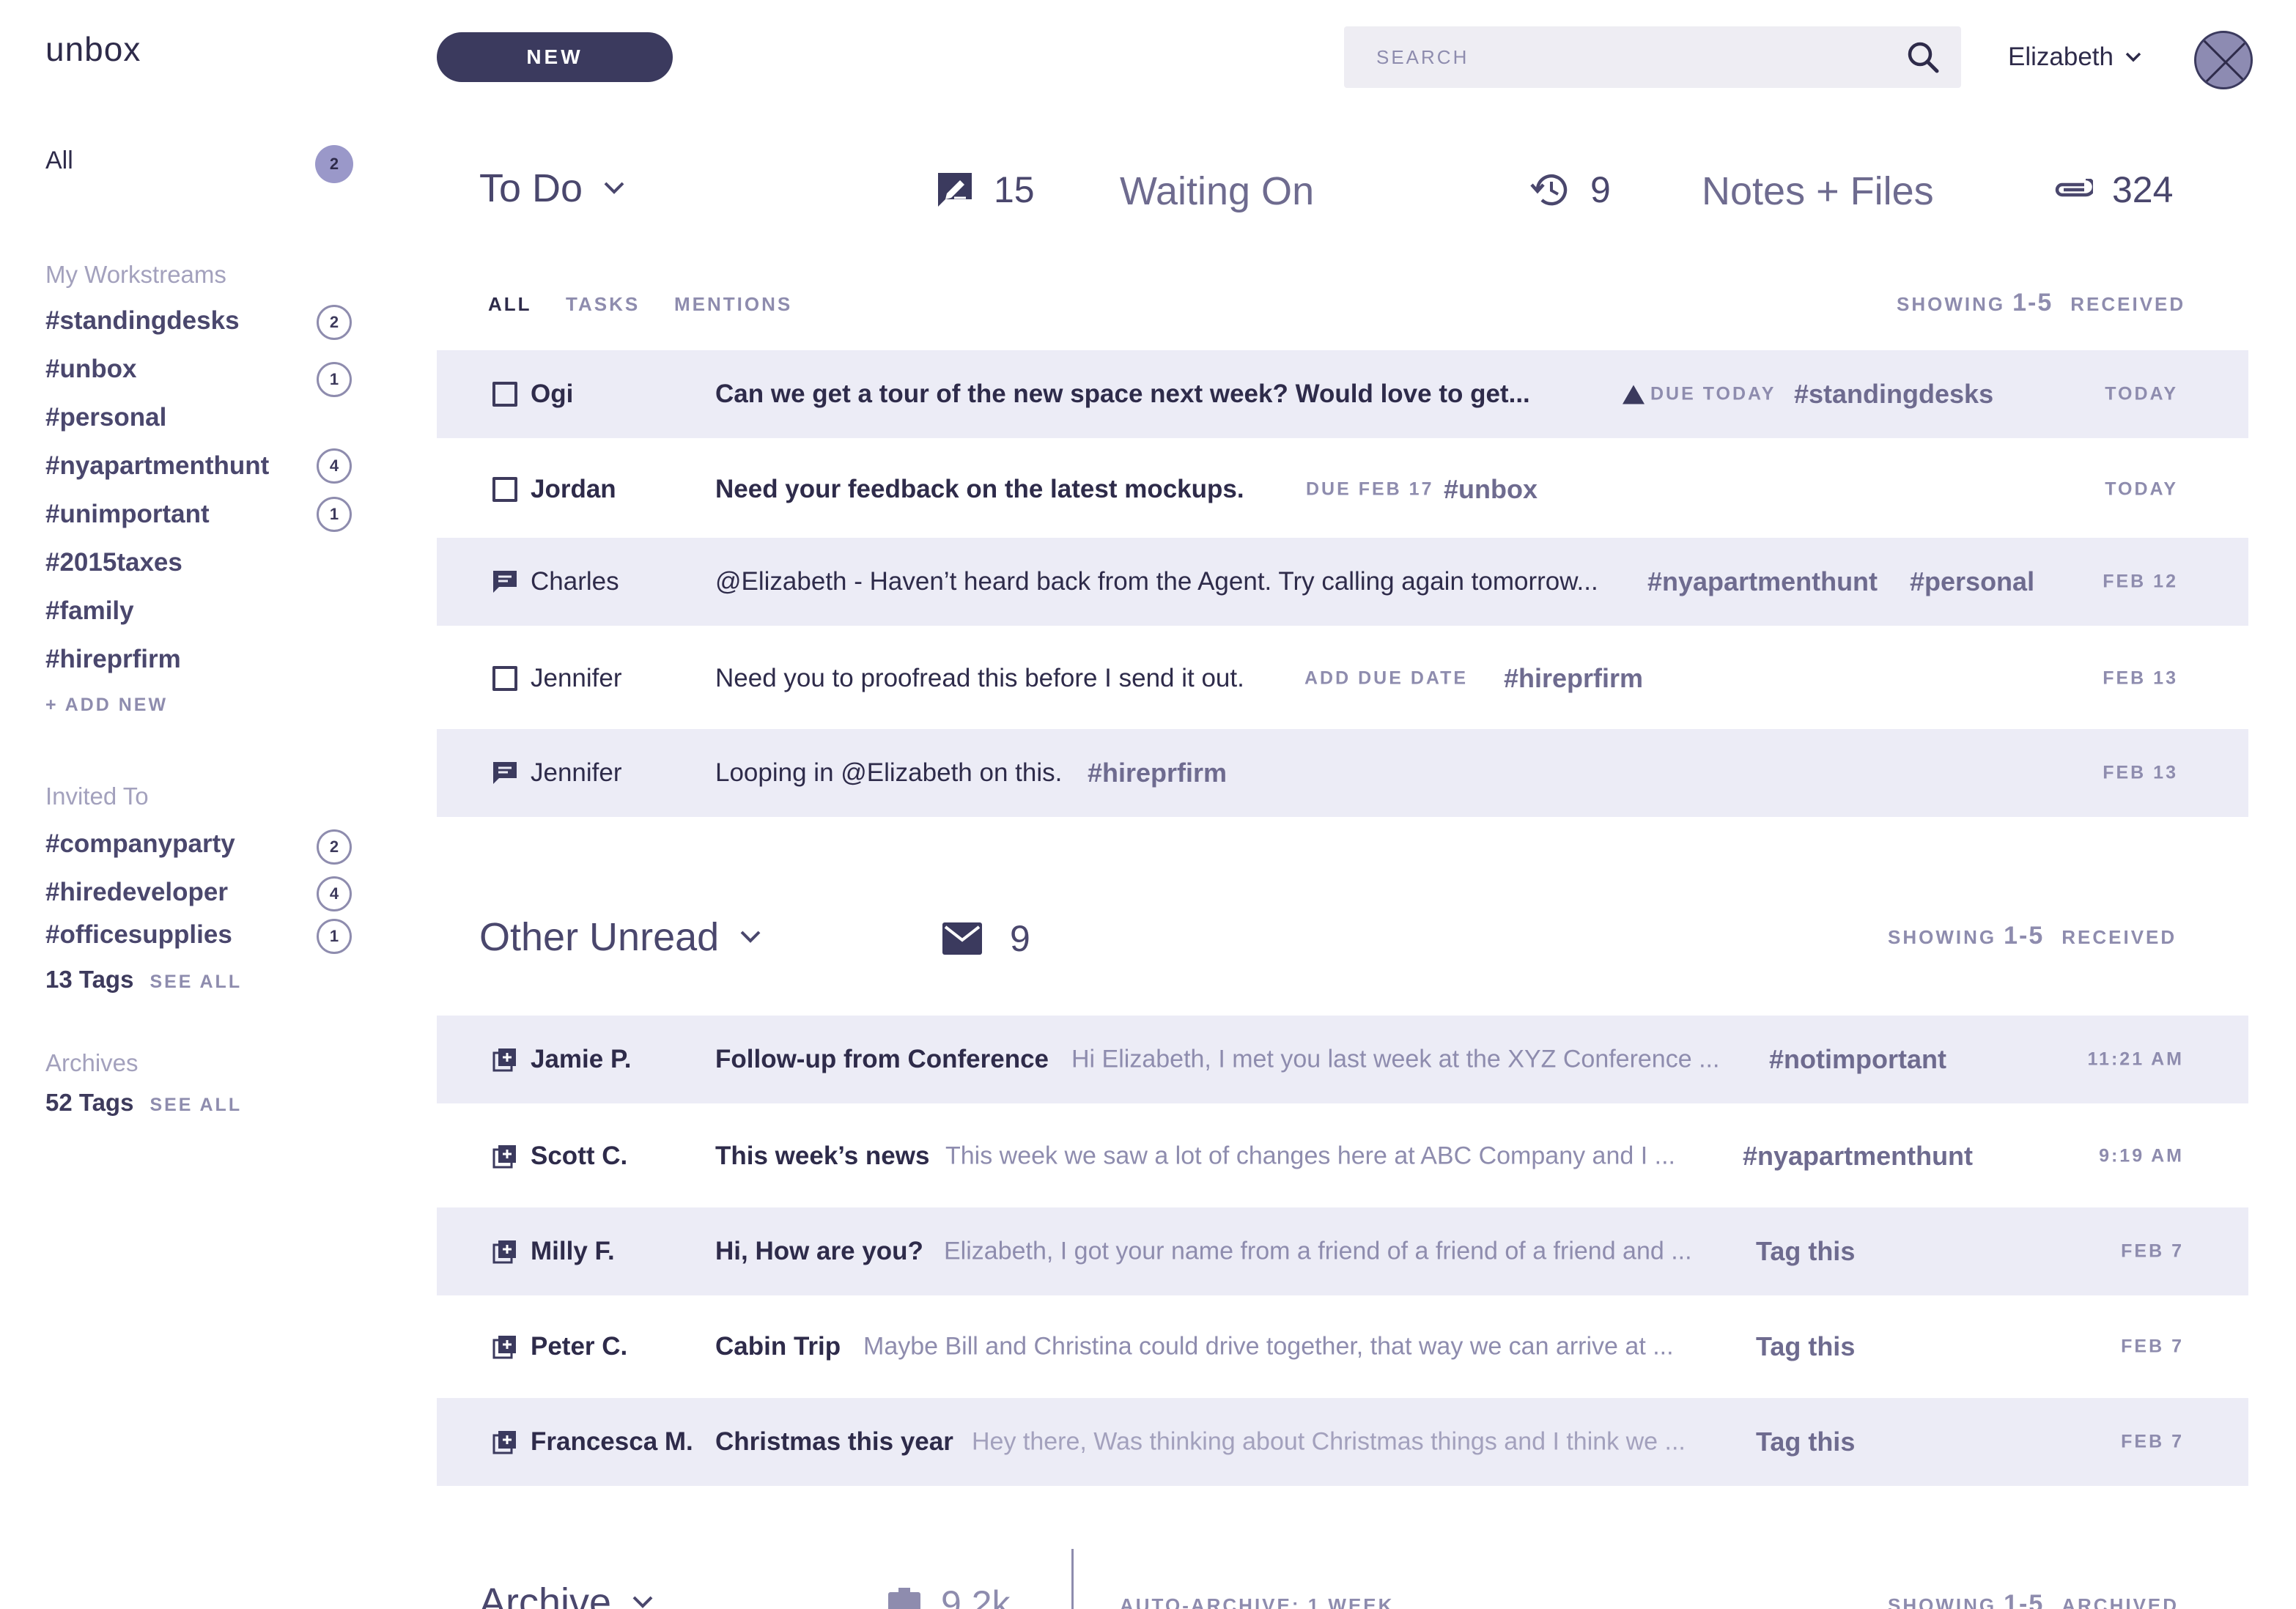  Describe the element at coordinates (1217, 192) in the screenshot. I see `waiting-on-tab: Waiting On` at that location.